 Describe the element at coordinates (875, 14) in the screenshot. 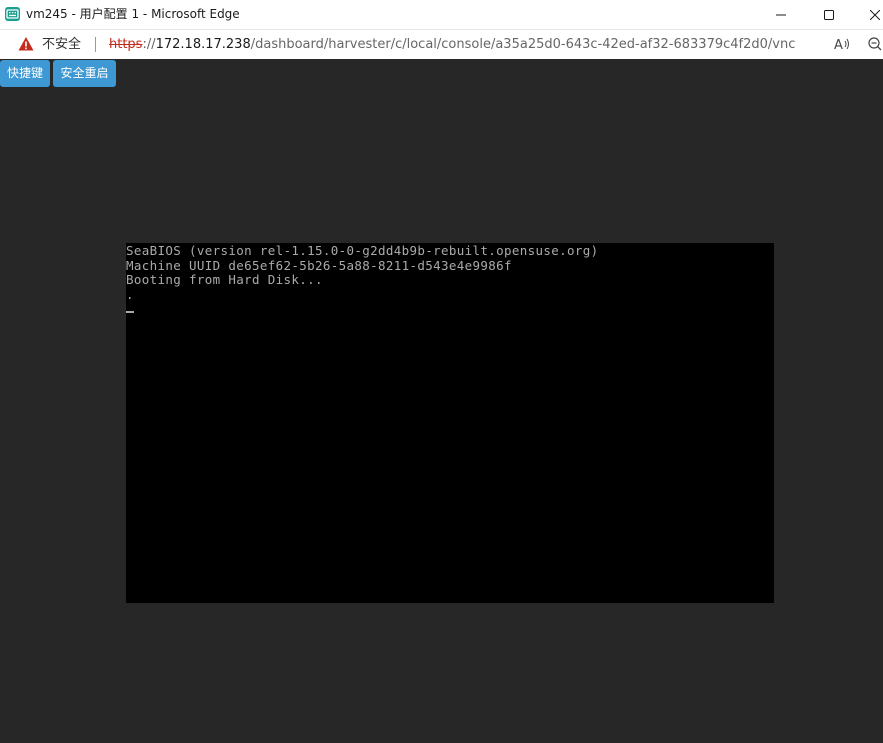

I see `close-icon` at that location.